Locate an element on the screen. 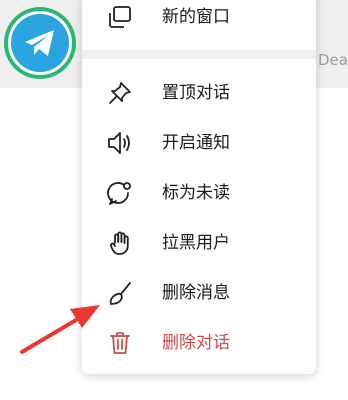 This screenshot has width=348, height=400. menu-item-mark-unread: 标为未读 is located at coordinates (199, 193).